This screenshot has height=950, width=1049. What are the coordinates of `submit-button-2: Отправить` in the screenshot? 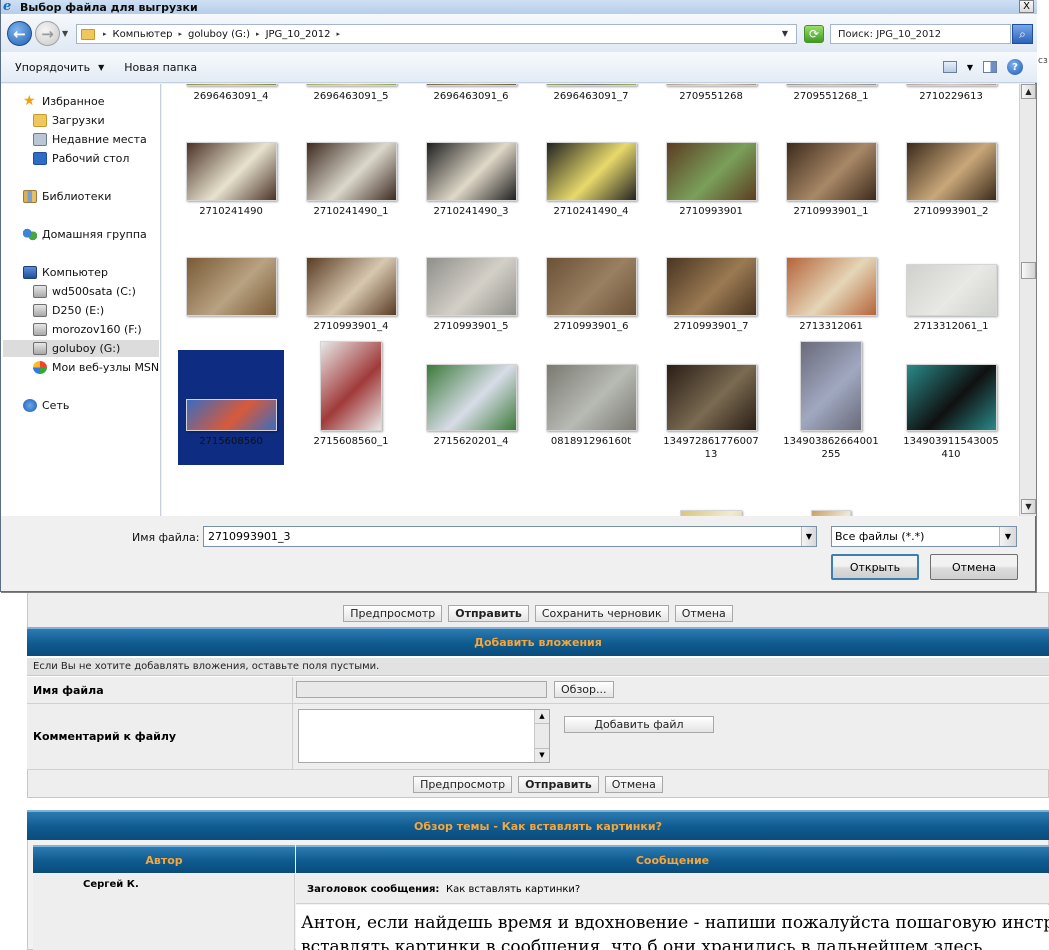 It's located at (558, 784).